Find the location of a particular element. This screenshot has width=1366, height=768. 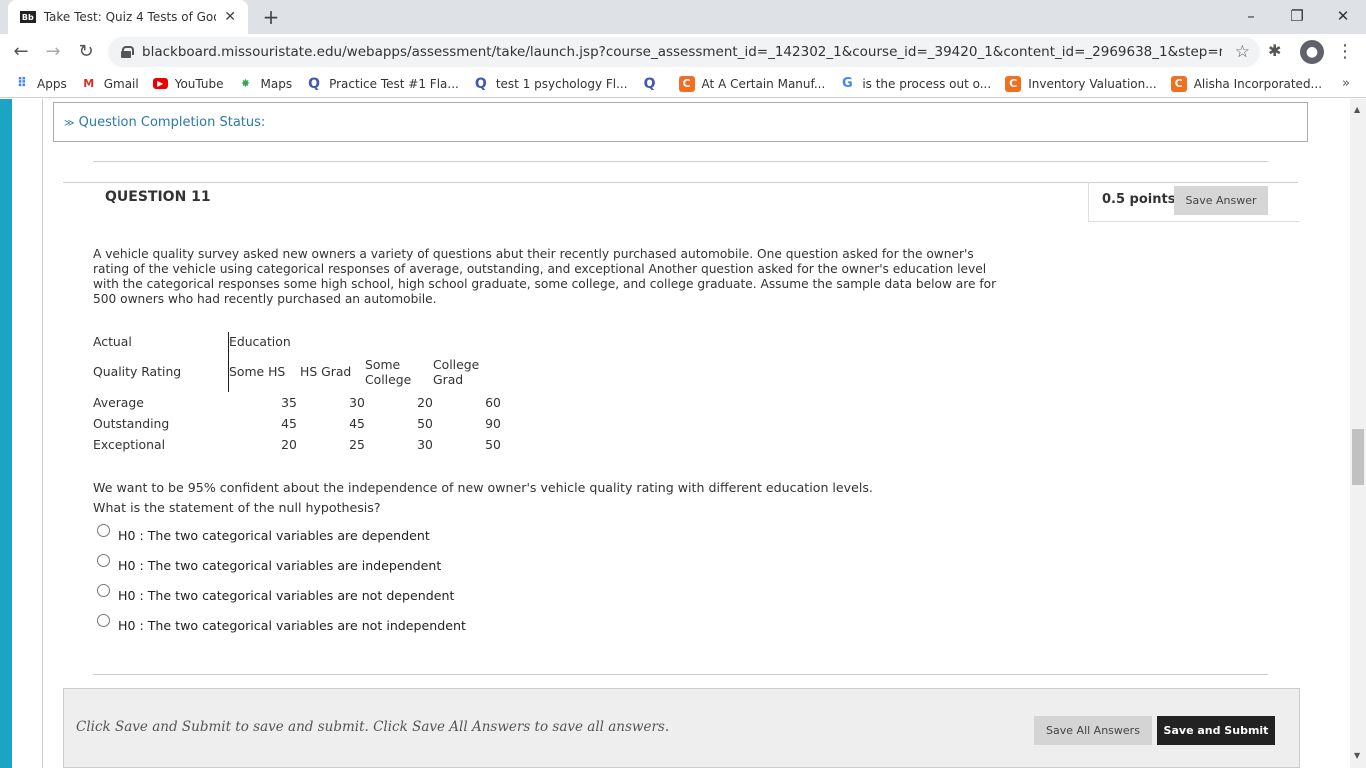

save-and-submit-button: Save and Submit is located at coordinates (1216, 730).